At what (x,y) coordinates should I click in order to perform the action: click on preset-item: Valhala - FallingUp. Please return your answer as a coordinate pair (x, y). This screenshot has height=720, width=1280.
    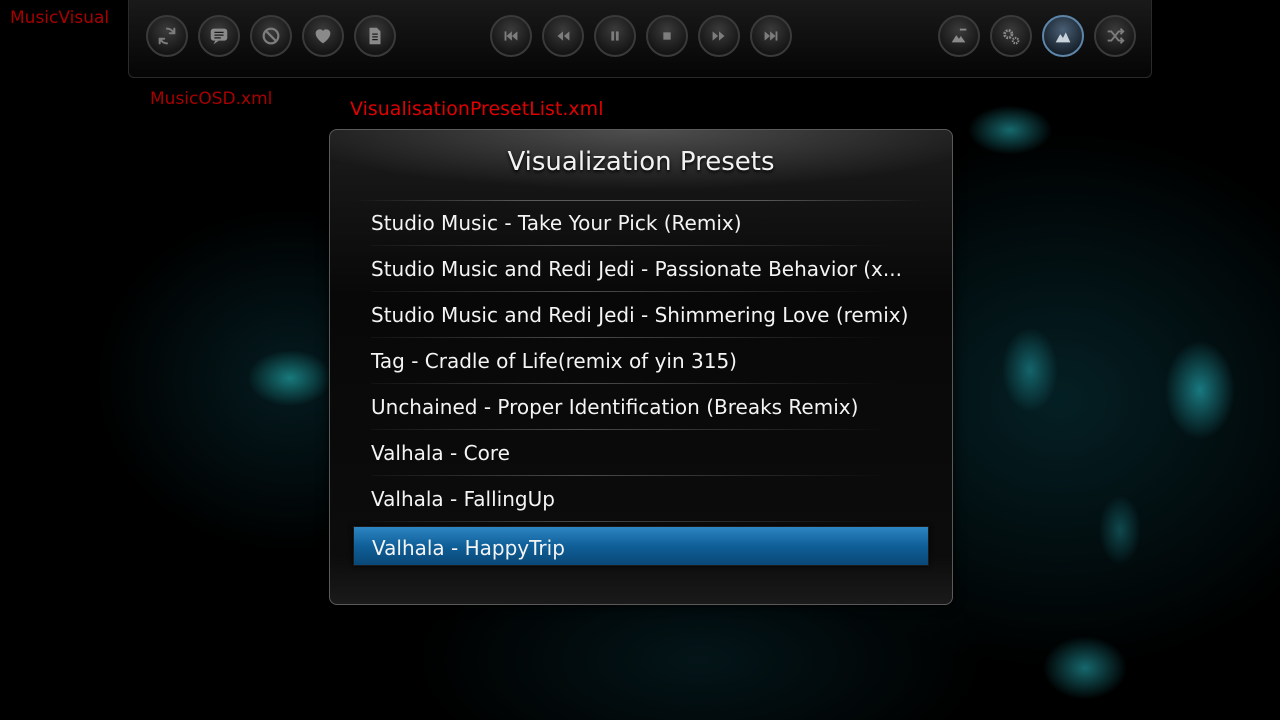
    Looking at the image, I should click on (641, 499).